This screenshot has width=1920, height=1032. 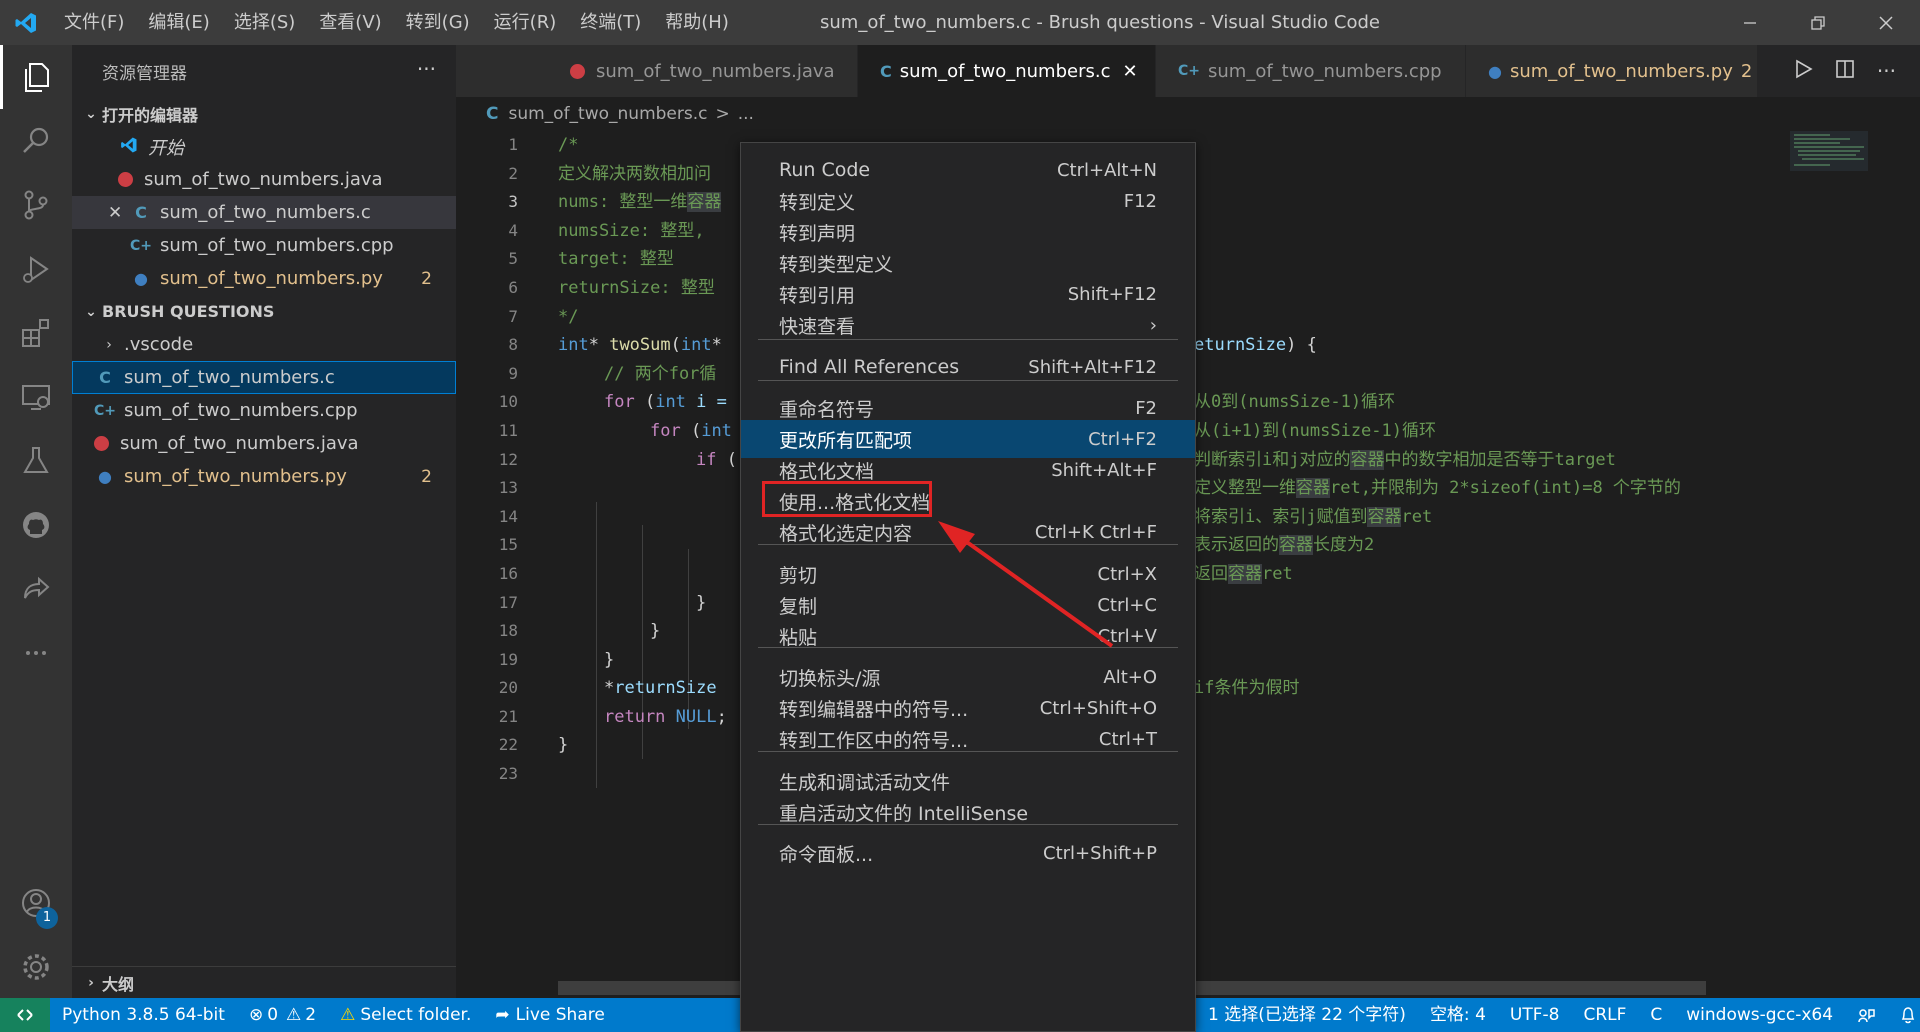 What do you see at coordinates (1026, 584) in the screenshot?
I see `annotation-arrow` at bounding box center [1026, 584].